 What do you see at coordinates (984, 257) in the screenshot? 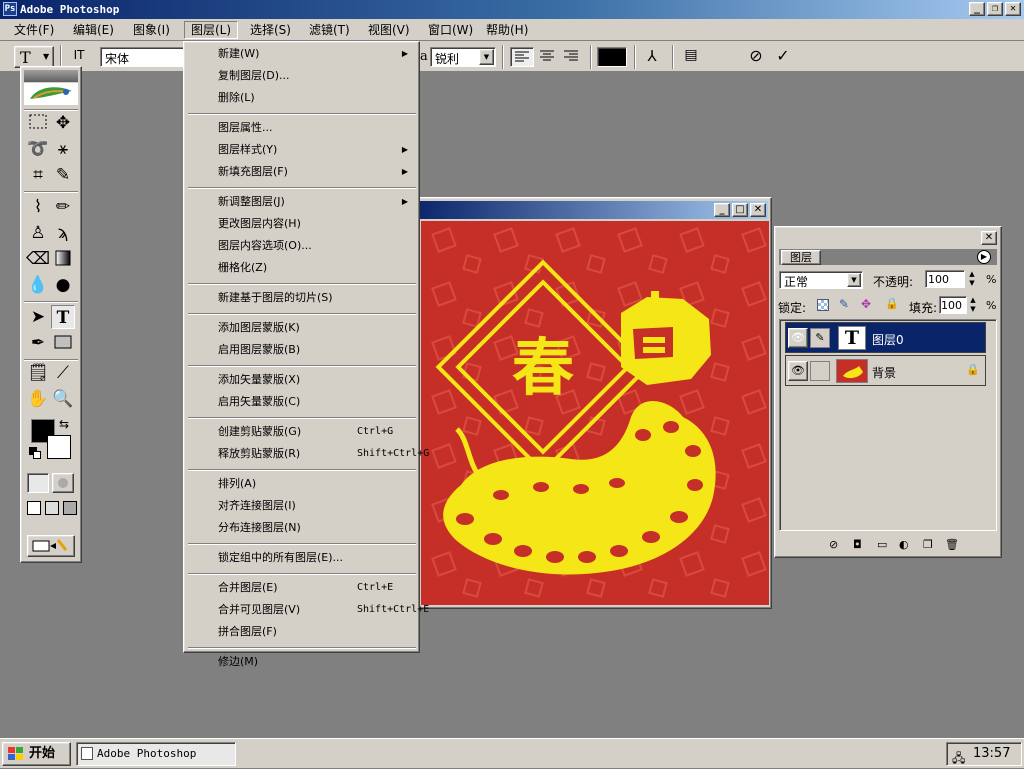
I see `palette-menu-icon: ▶` at bounding box center [984, 257].